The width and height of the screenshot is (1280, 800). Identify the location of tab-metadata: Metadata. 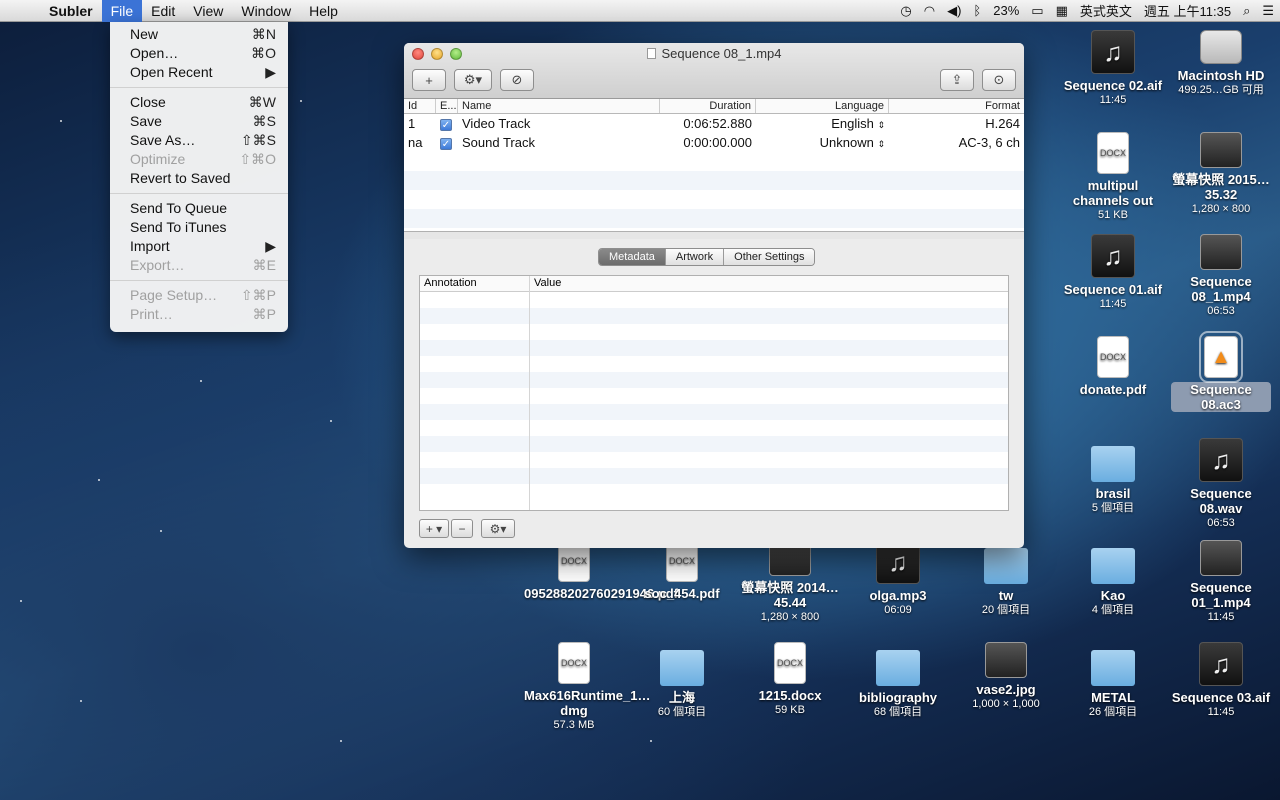
(632, 257).